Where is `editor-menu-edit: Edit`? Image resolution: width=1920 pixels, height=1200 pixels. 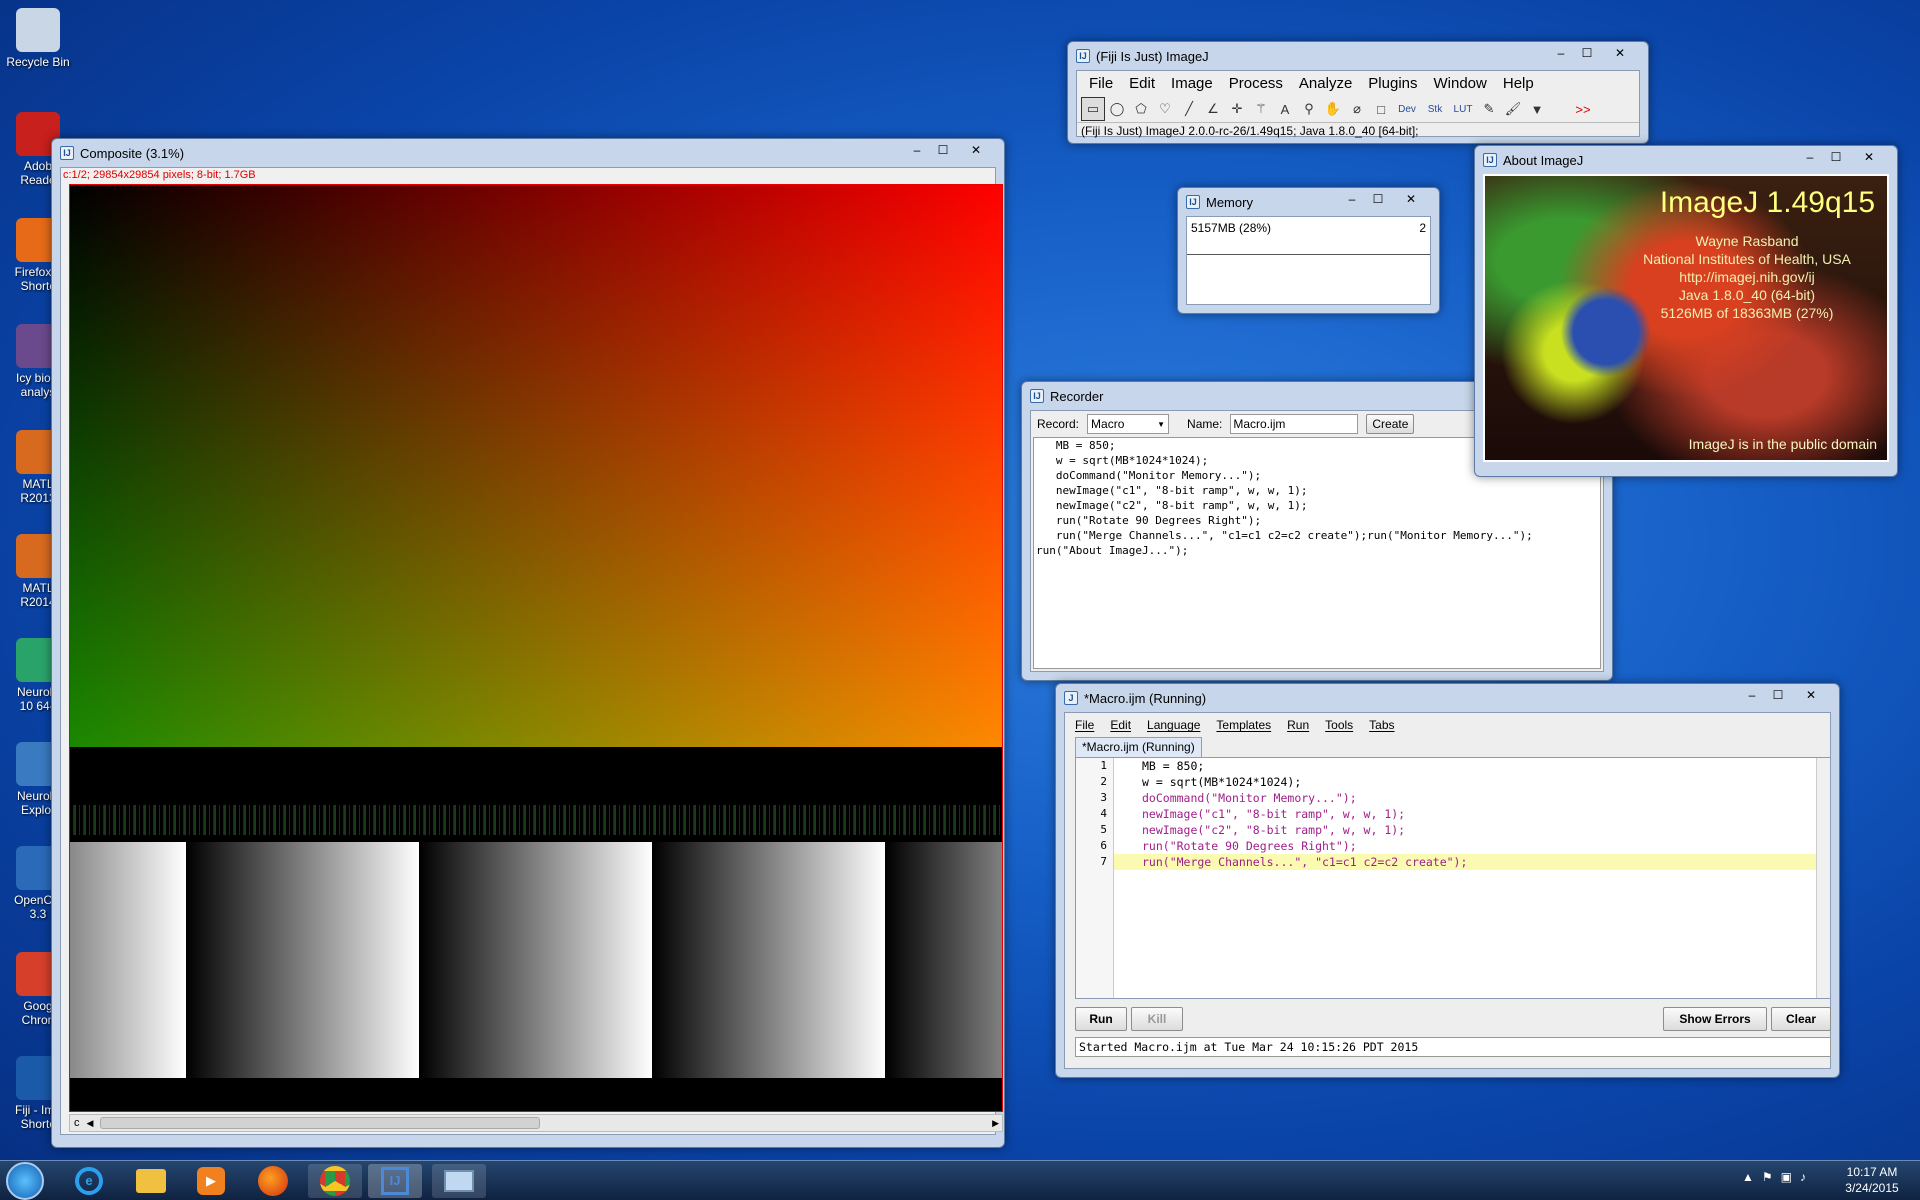 editor-menu-edit: Edit is located at coordinates (1120, 725).